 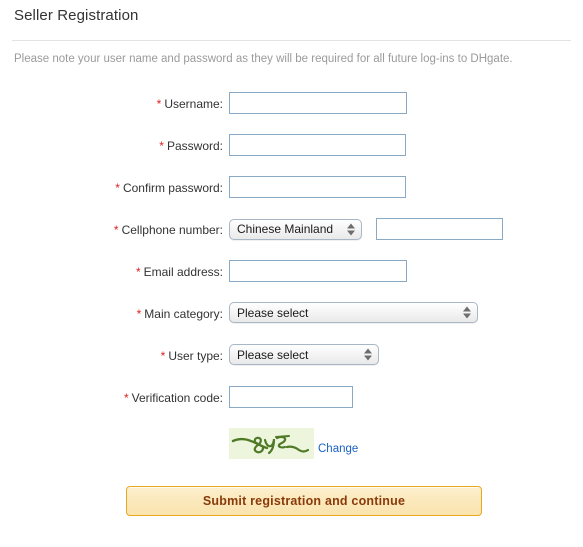 I want to click on field-verification-code, so click(x=291, y=397).